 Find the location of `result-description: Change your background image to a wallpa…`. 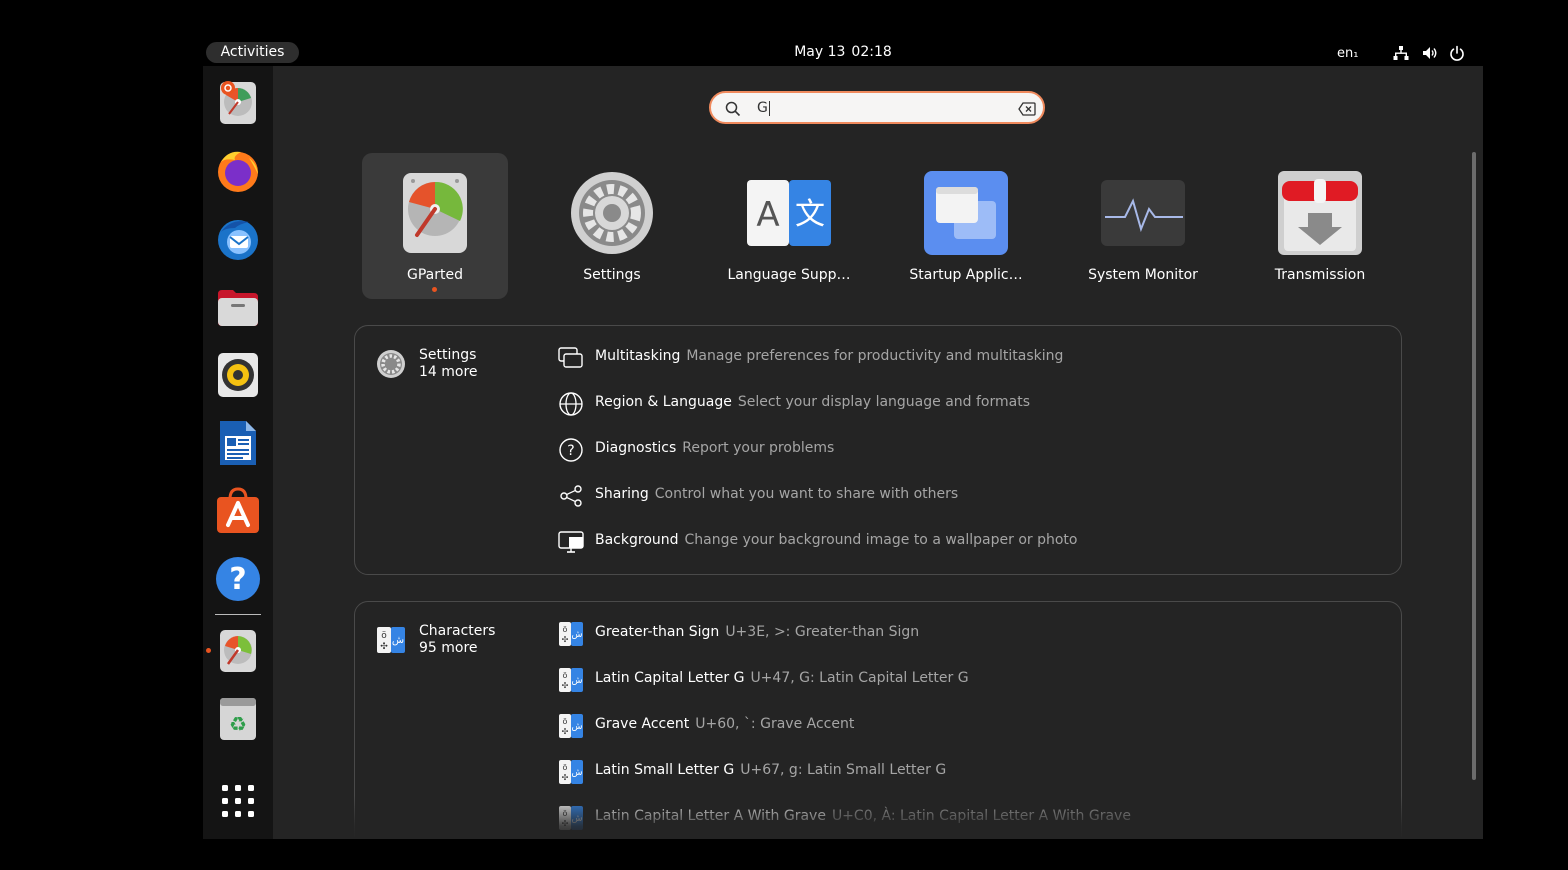

result-description: Change your background image to a wallpa… is located at coordinates (881, 540).